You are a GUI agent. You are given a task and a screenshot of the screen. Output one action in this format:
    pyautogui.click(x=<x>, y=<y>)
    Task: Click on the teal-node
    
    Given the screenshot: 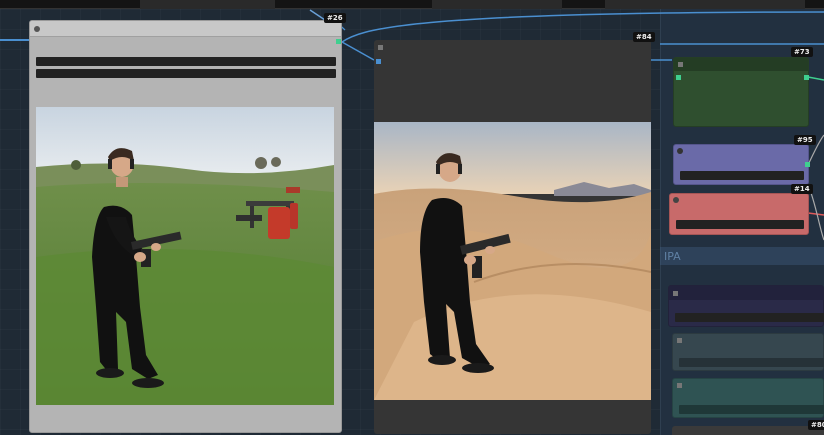 What is the action you would take?
    pyautogui.click(x=748, y=398)
    